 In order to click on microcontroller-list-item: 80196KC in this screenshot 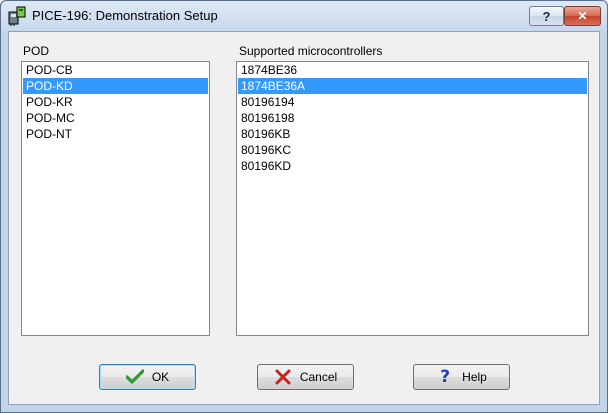, I will do `click(412, 150)`.